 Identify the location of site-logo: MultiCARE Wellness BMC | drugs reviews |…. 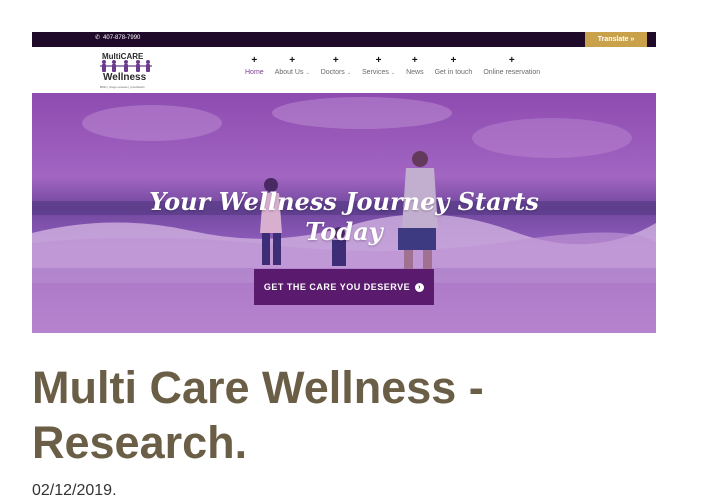
(126, 72).